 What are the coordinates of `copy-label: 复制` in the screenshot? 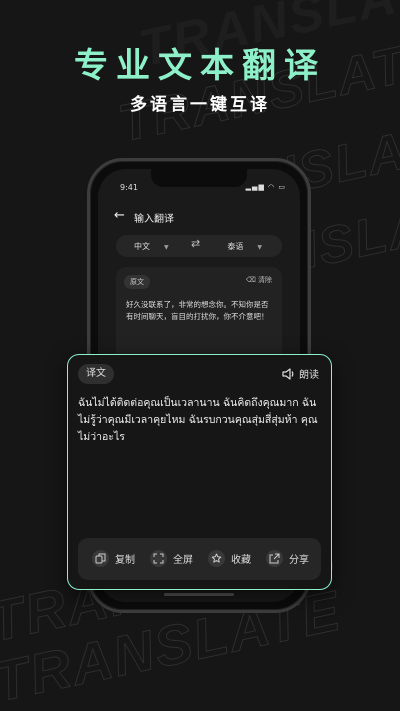 It's located at (125, 560).